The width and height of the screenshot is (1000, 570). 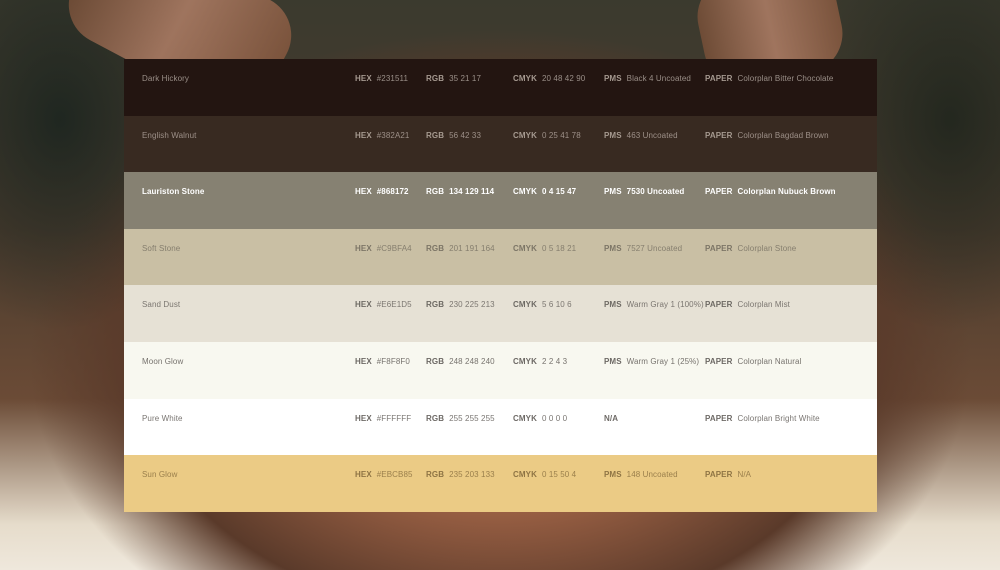 I want to click on hex-cell: HEX #C9BFA4, so click(x=383, y=248).